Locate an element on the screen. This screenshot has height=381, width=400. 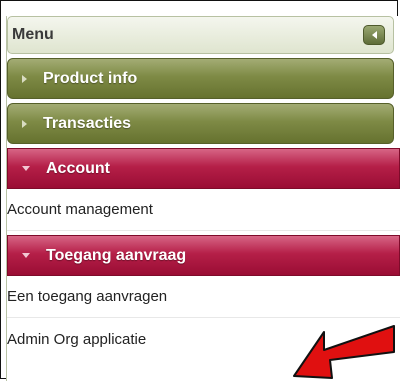
menu-item-een-toegang-aanvragen: Een toegang aanvragen is located at coordinates (203, 297).